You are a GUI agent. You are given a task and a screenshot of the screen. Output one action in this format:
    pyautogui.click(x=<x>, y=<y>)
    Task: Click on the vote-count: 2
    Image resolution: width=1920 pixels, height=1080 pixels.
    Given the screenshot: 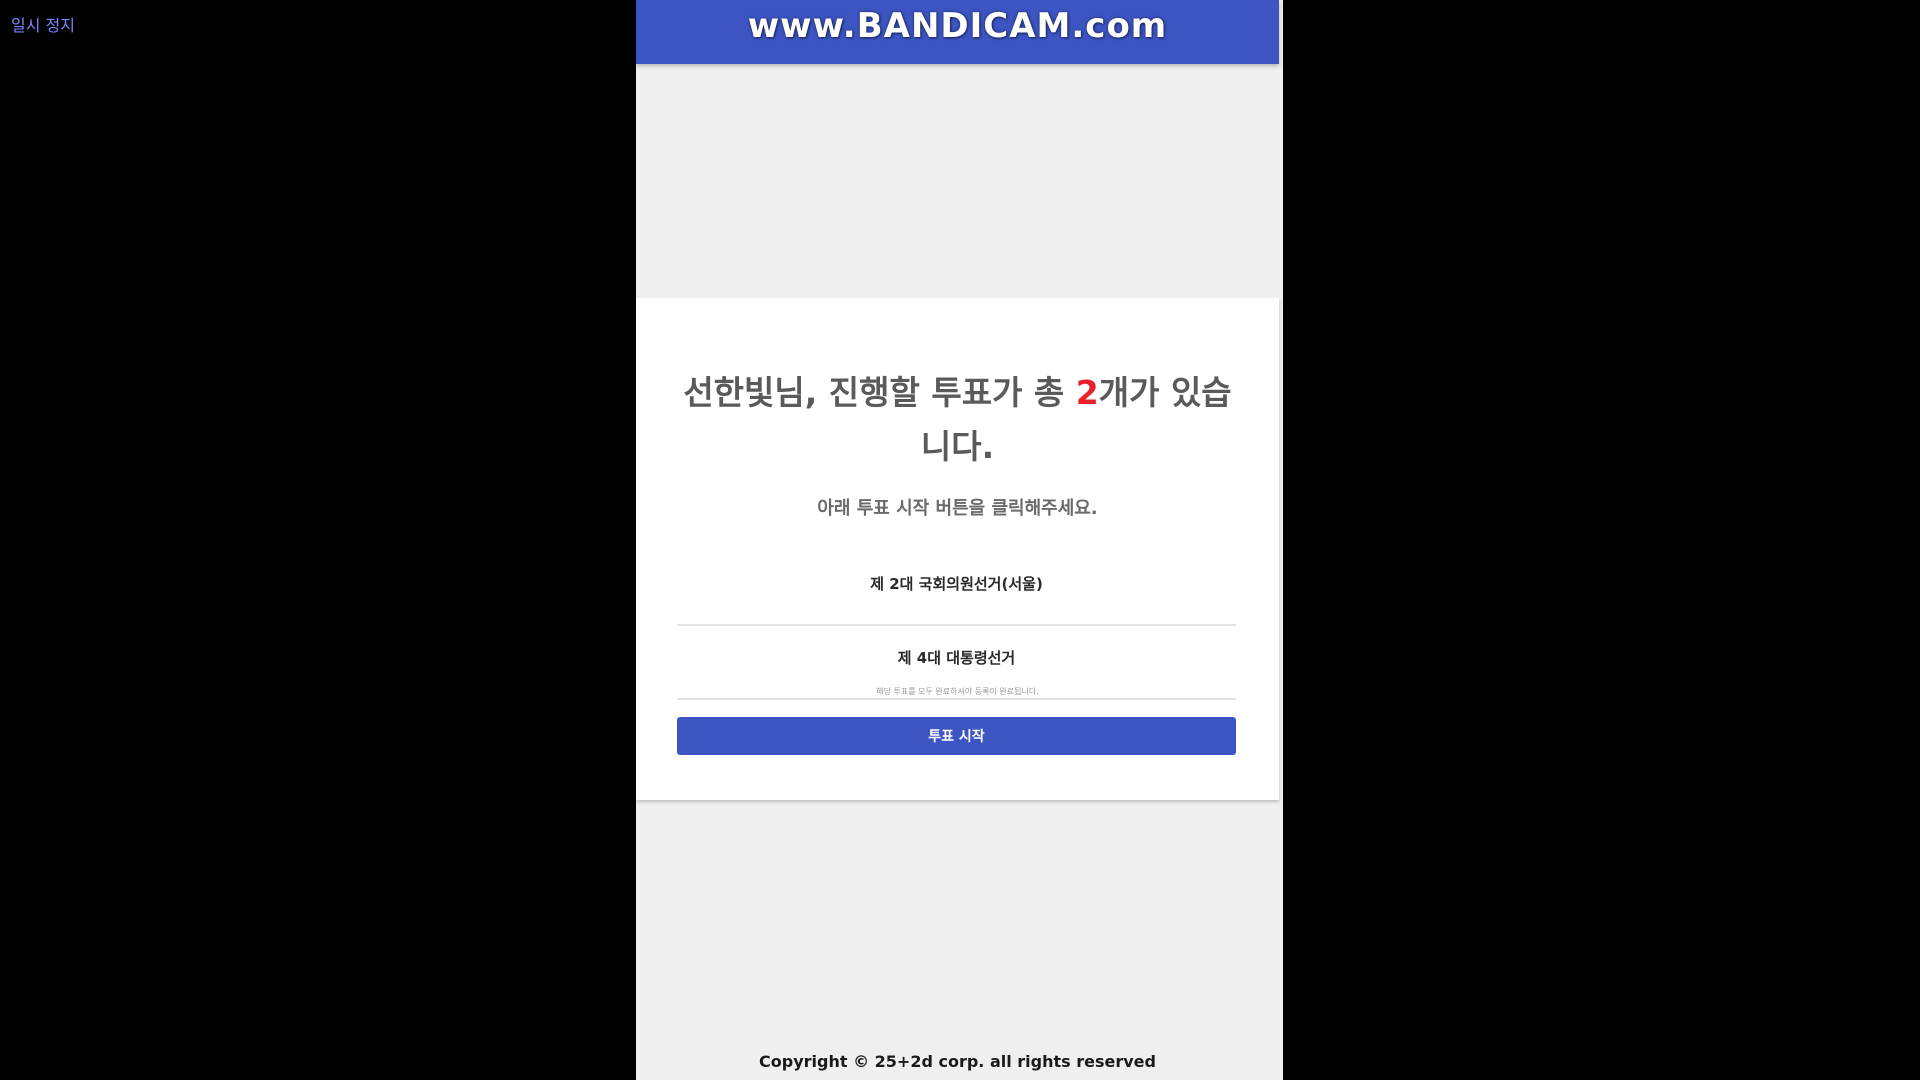 What is the action you would take?
    pyautogui.click(x=1087, y=392)
    